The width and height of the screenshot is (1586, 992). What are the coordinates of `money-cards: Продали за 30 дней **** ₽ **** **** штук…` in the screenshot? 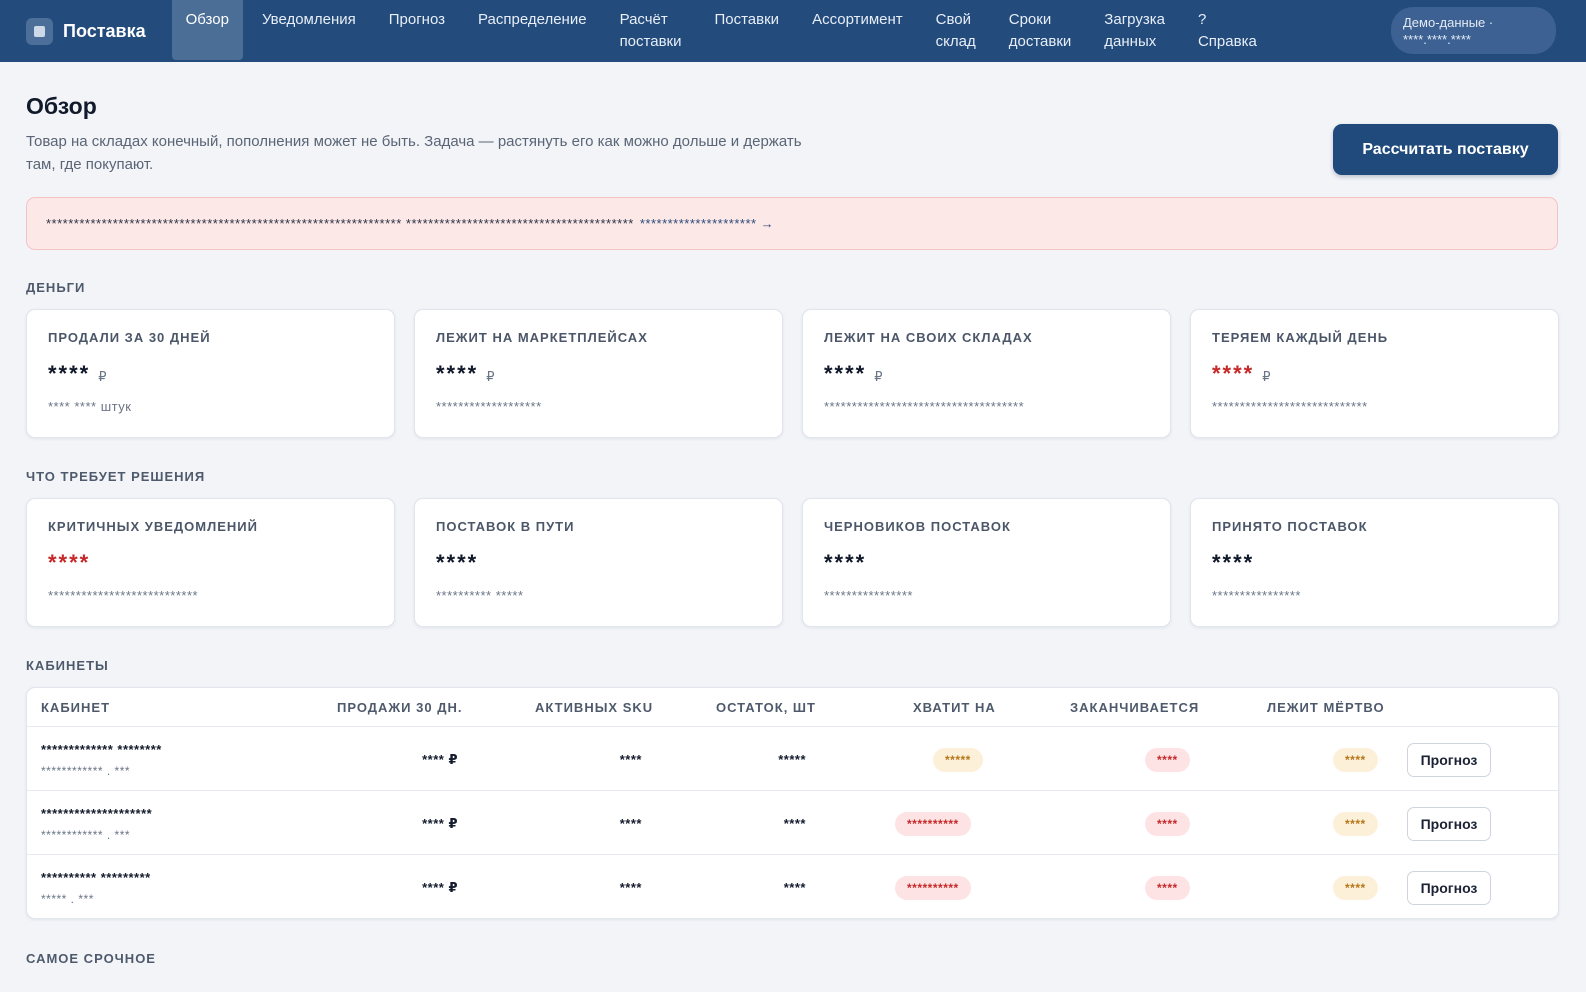 It's located at (792, 373).